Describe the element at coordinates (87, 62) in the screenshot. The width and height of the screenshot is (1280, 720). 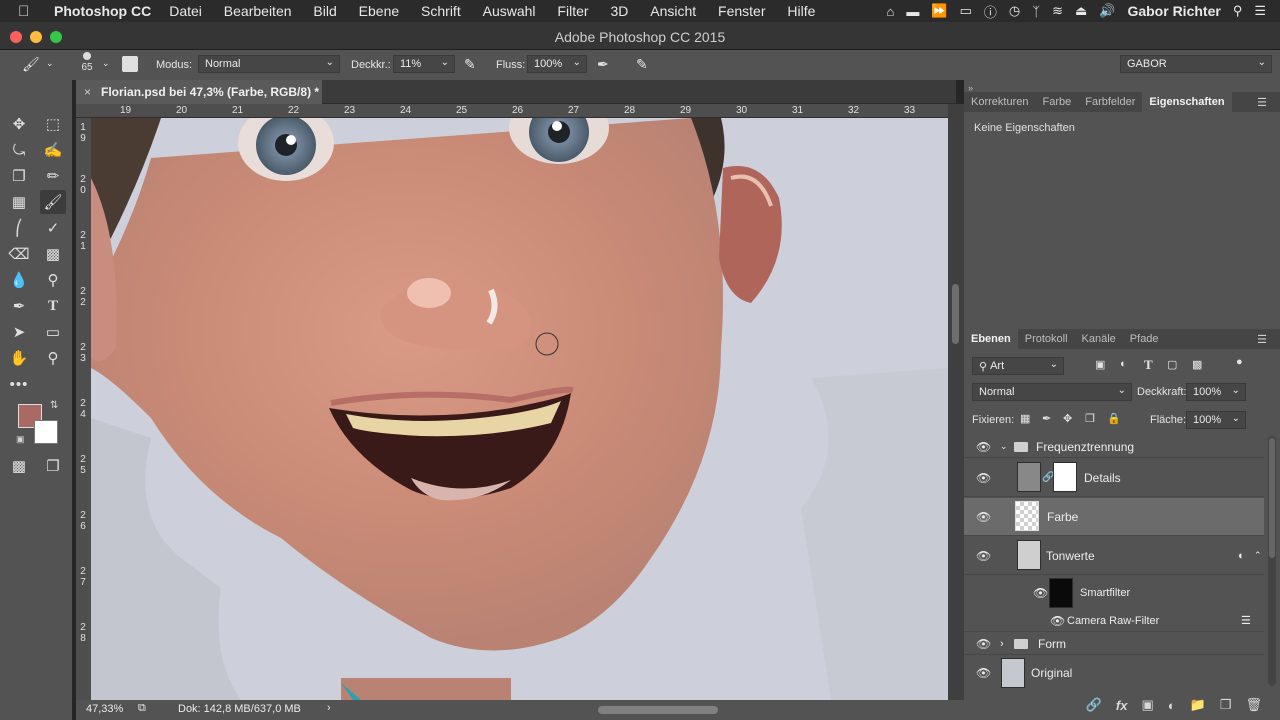
I see `brush-preset: 65` at that location.